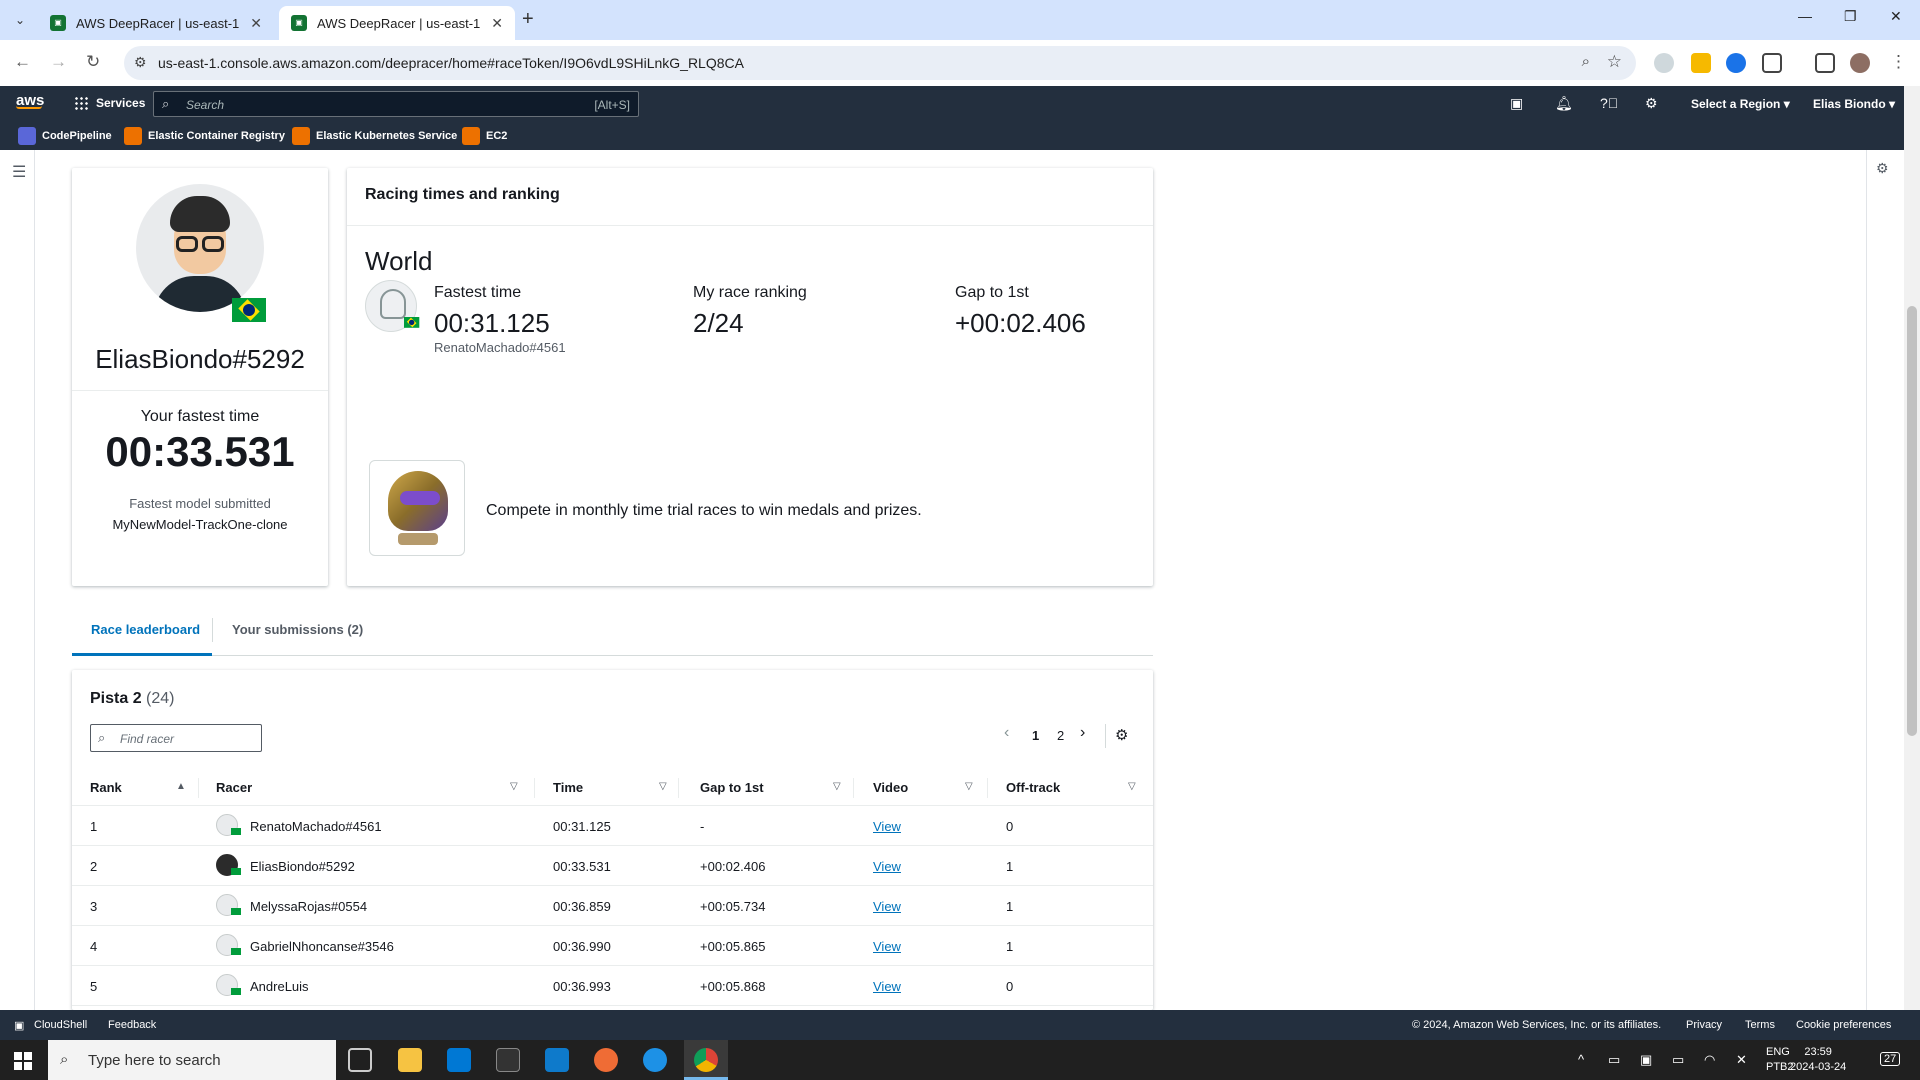 This screenshot has width=1920, height=1080. I want to click on zoom-icon: ⌕, so click(1586, 61).